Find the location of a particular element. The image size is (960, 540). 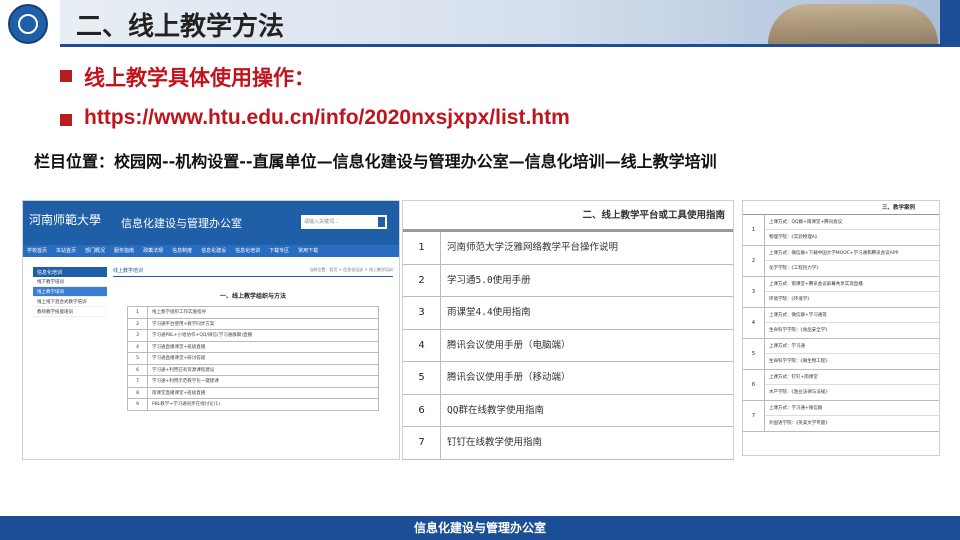

row-number: 4 is located at coordinates (422, 345).